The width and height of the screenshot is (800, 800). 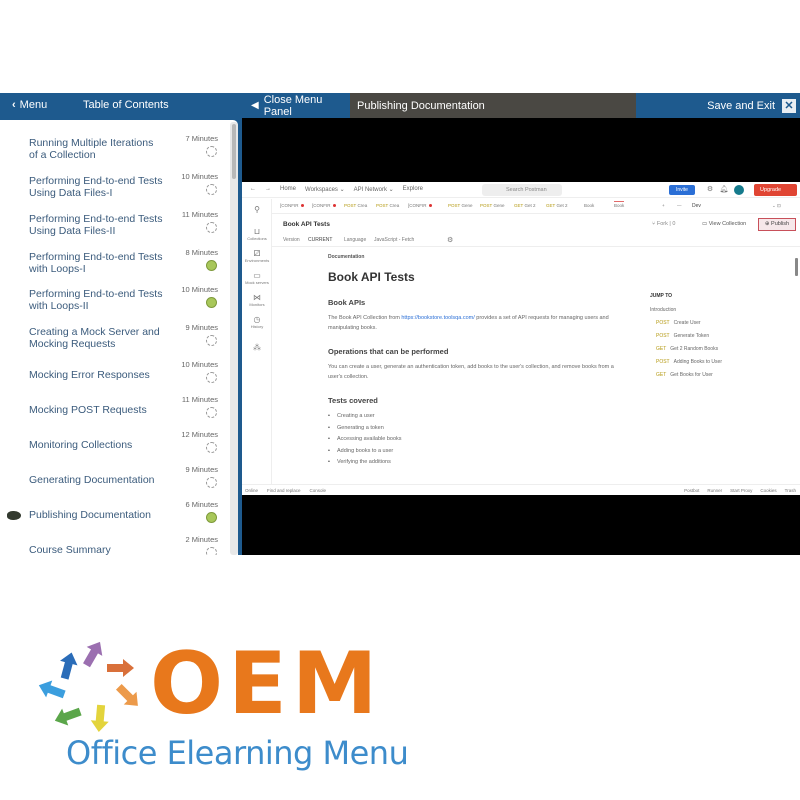 I want to click on book-apis-heading: Book APIs, so click(x=347, y=302).